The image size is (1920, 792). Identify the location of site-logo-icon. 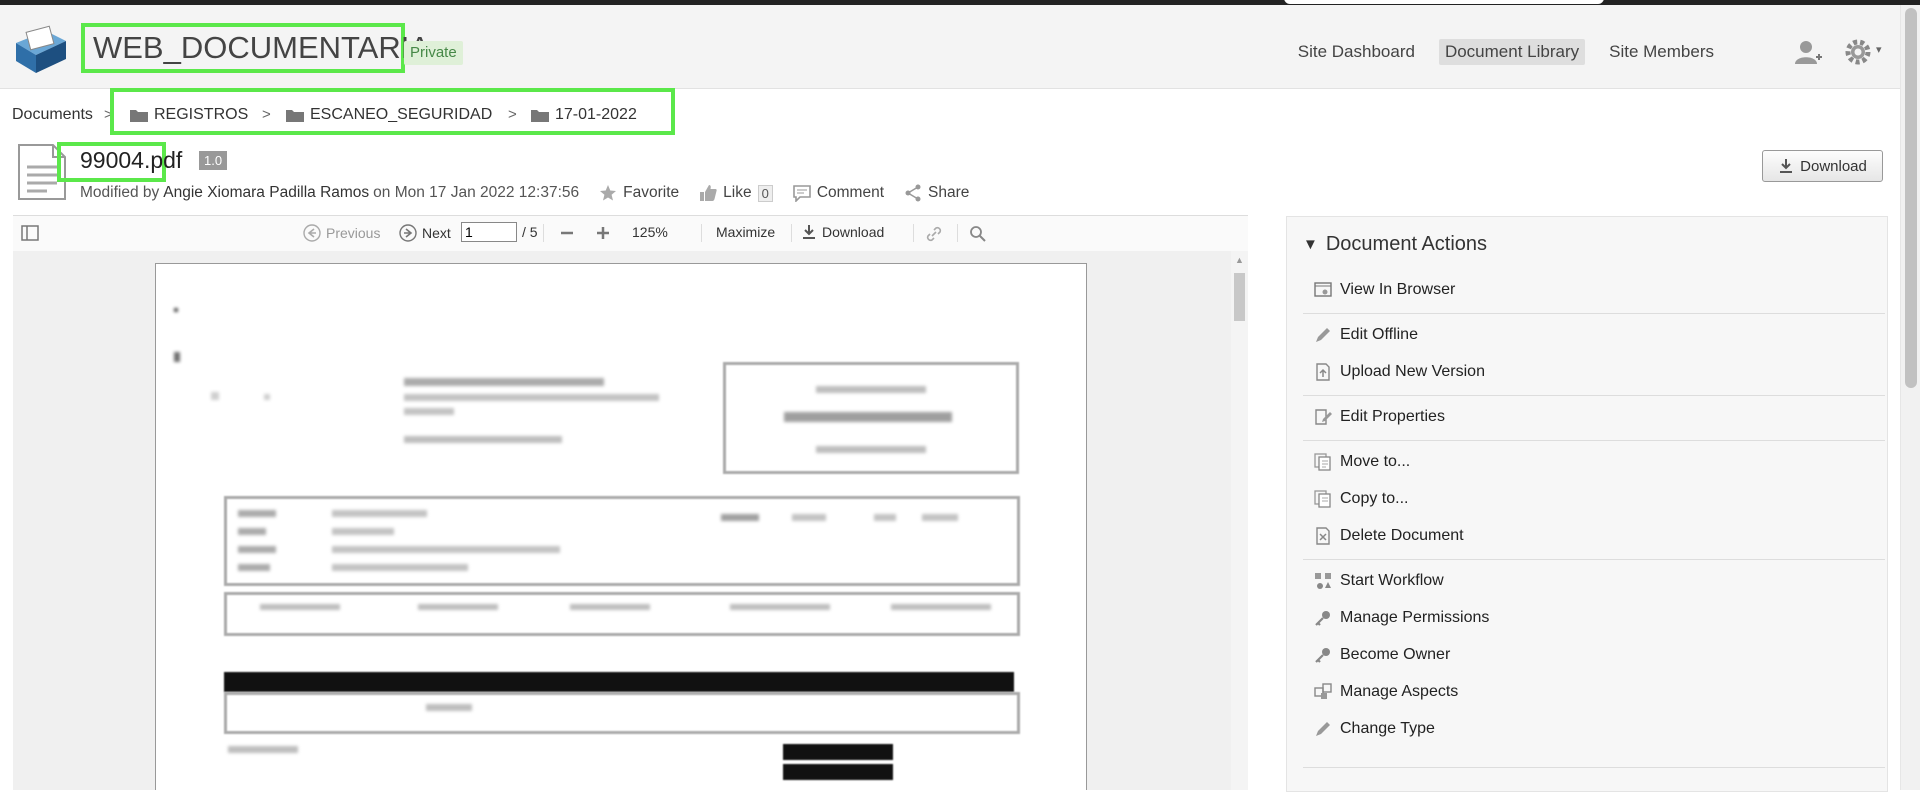
(41, 51).